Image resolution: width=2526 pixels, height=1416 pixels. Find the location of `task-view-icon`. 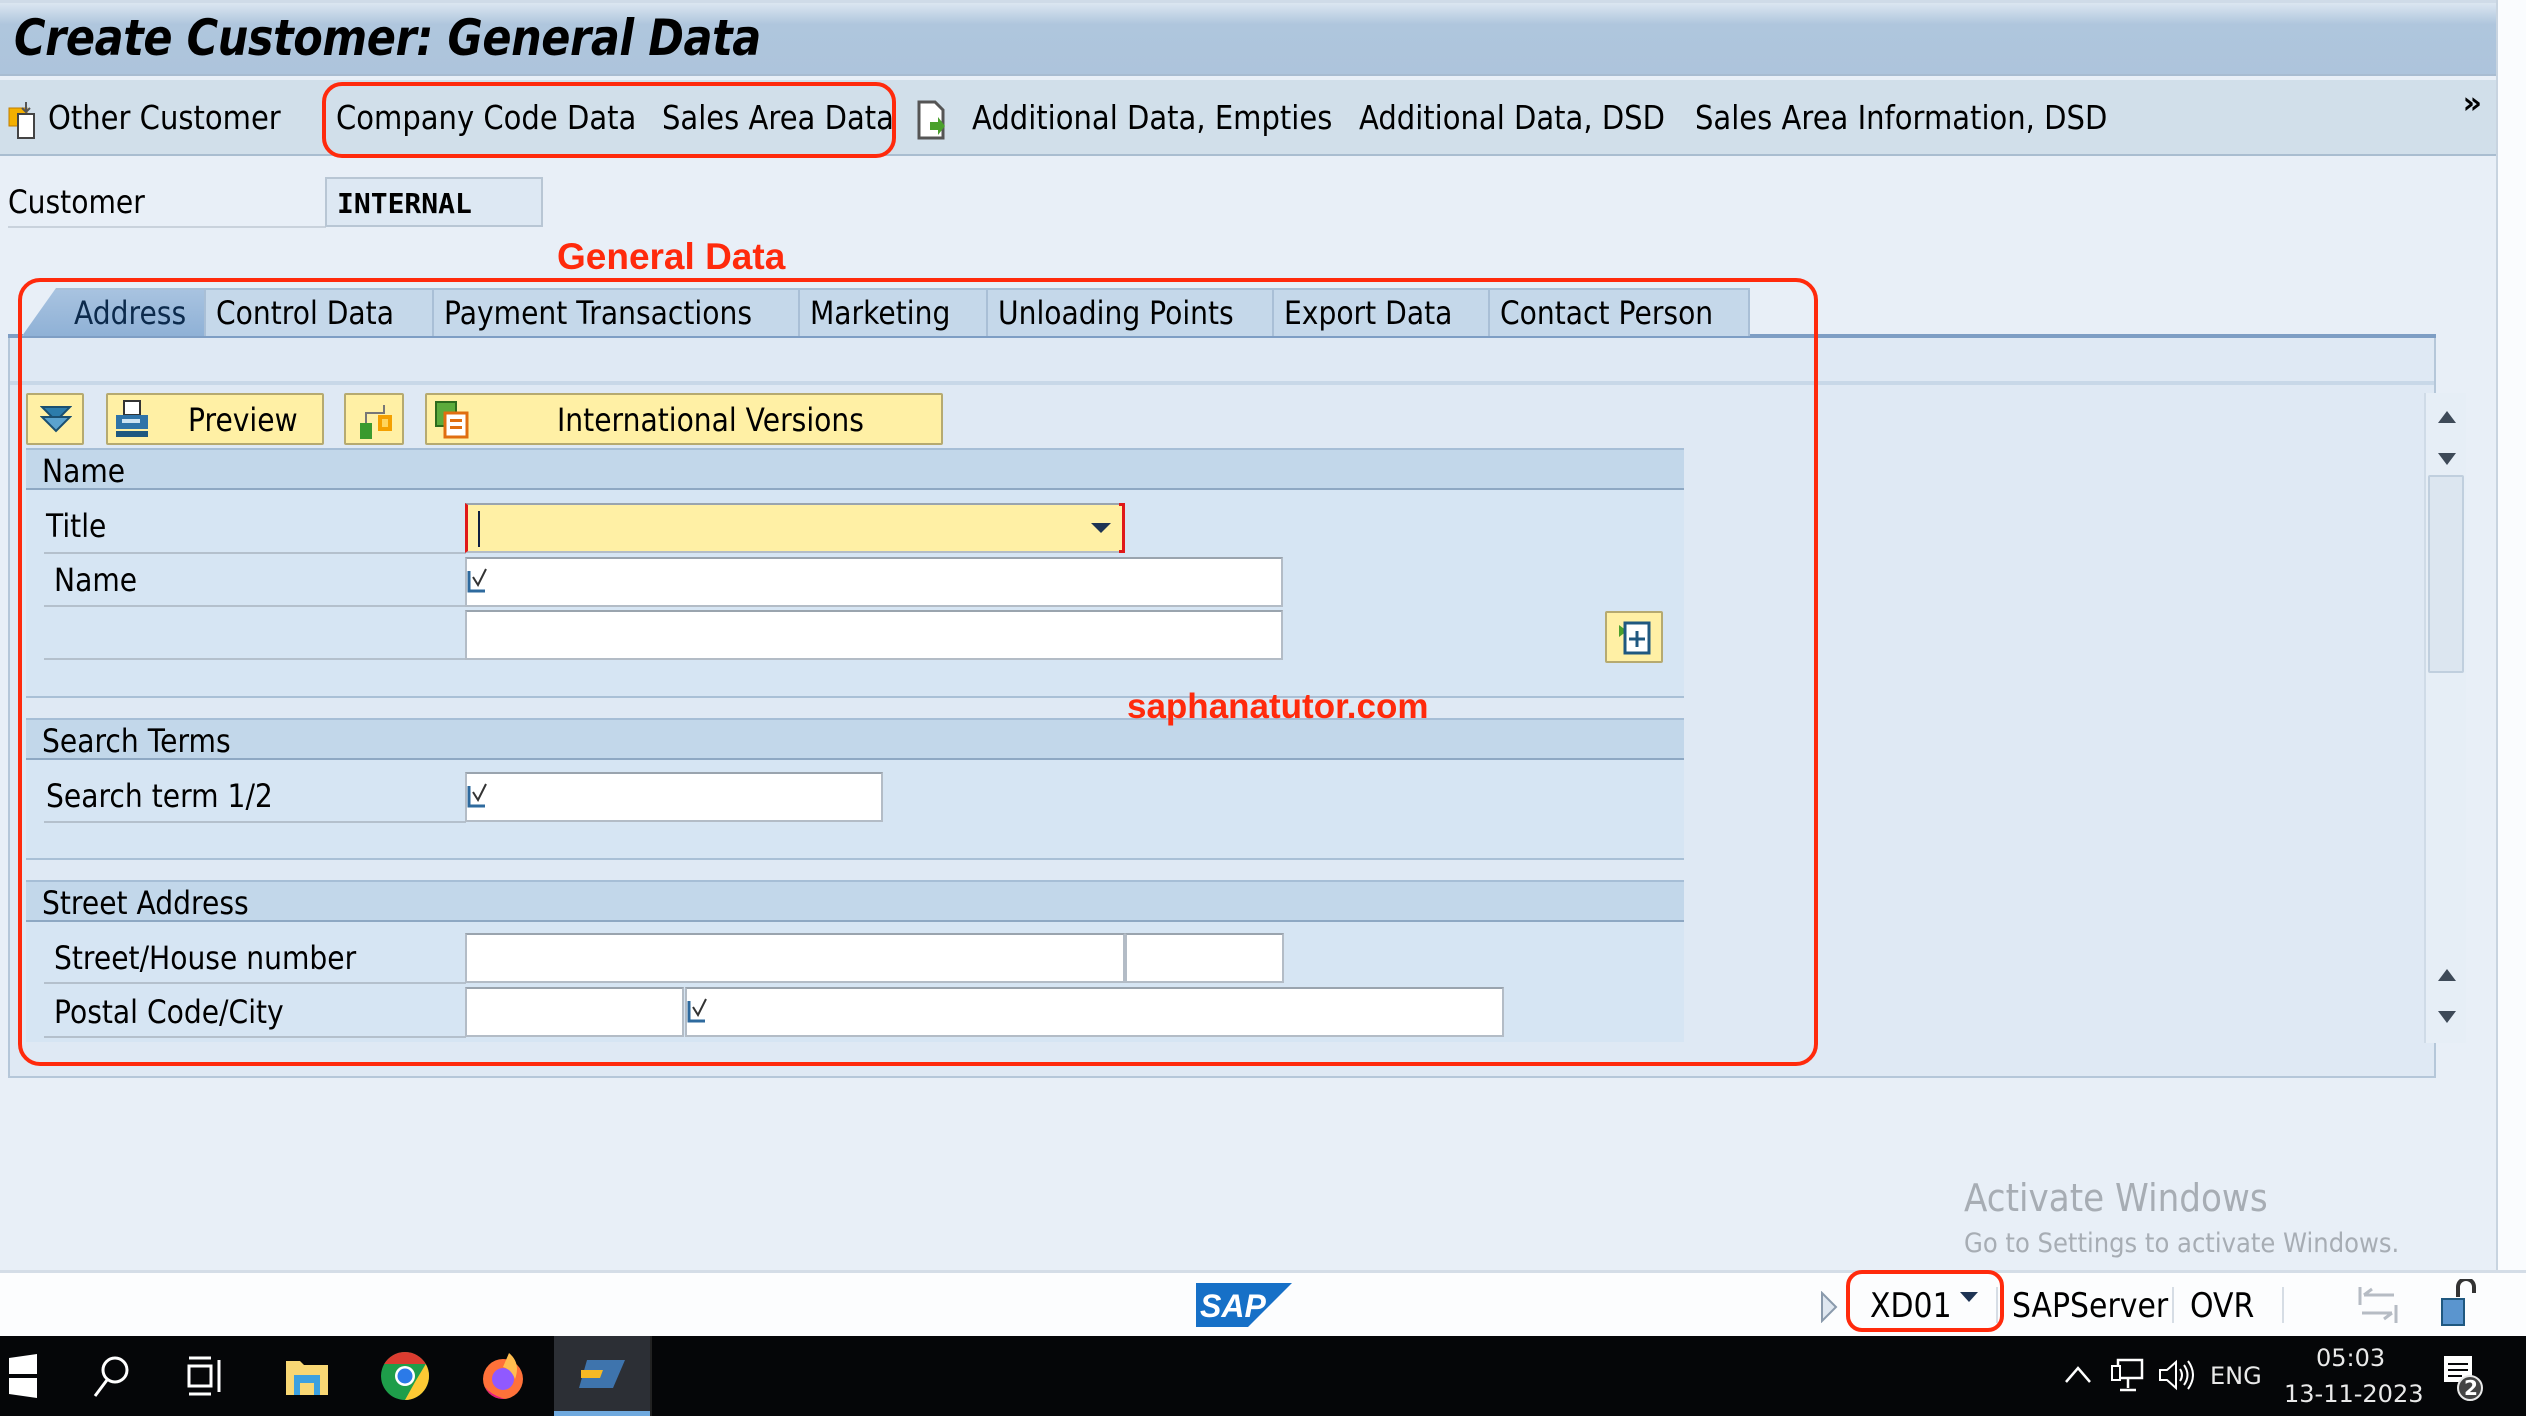

task-view-icon is located at coordinates (204, 1376).